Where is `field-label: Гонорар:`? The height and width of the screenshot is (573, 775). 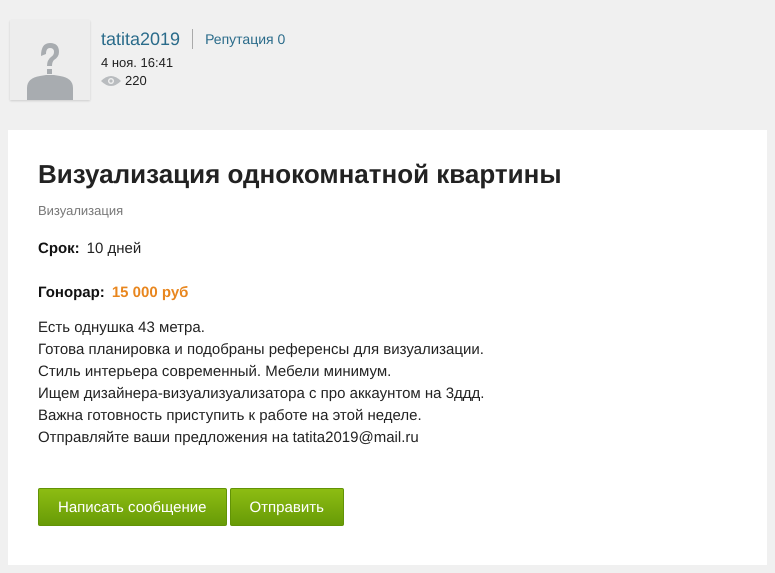 field-label: Гонорар: is located at coordinates (71, 292).